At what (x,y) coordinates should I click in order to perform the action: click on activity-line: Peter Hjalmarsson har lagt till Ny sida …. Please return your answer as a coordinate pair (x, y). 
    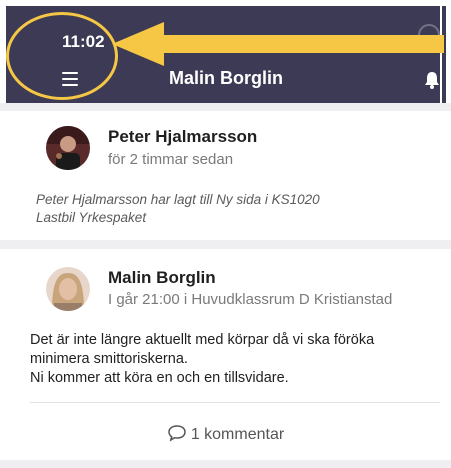
    Looking at the image, I should click on (178, 199).